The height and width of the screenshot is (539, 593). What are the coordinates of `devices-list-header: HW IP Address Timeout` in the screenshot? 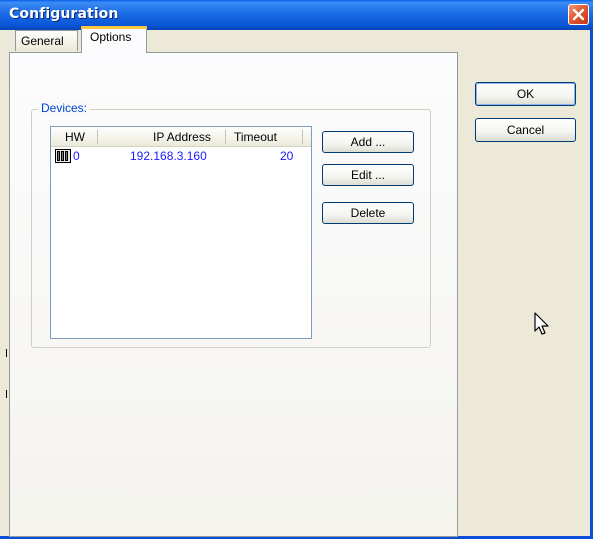 It's located at (181, 137).